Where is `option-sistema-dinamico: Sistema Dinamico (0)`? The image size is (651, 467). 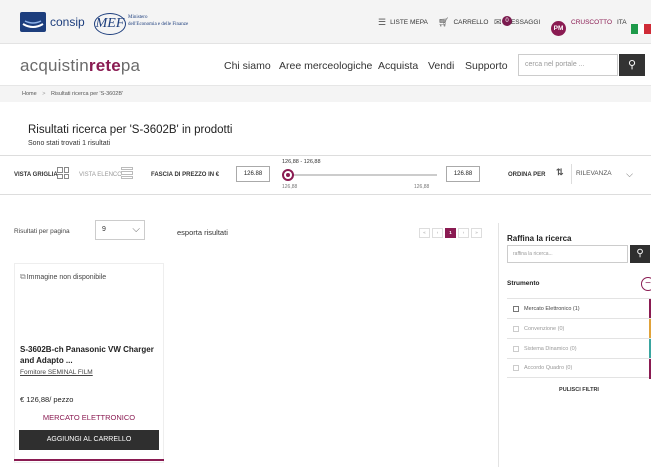
option-sistema-dinamico: Sistema Dinamico (0) is located at coordinates (579, 348).